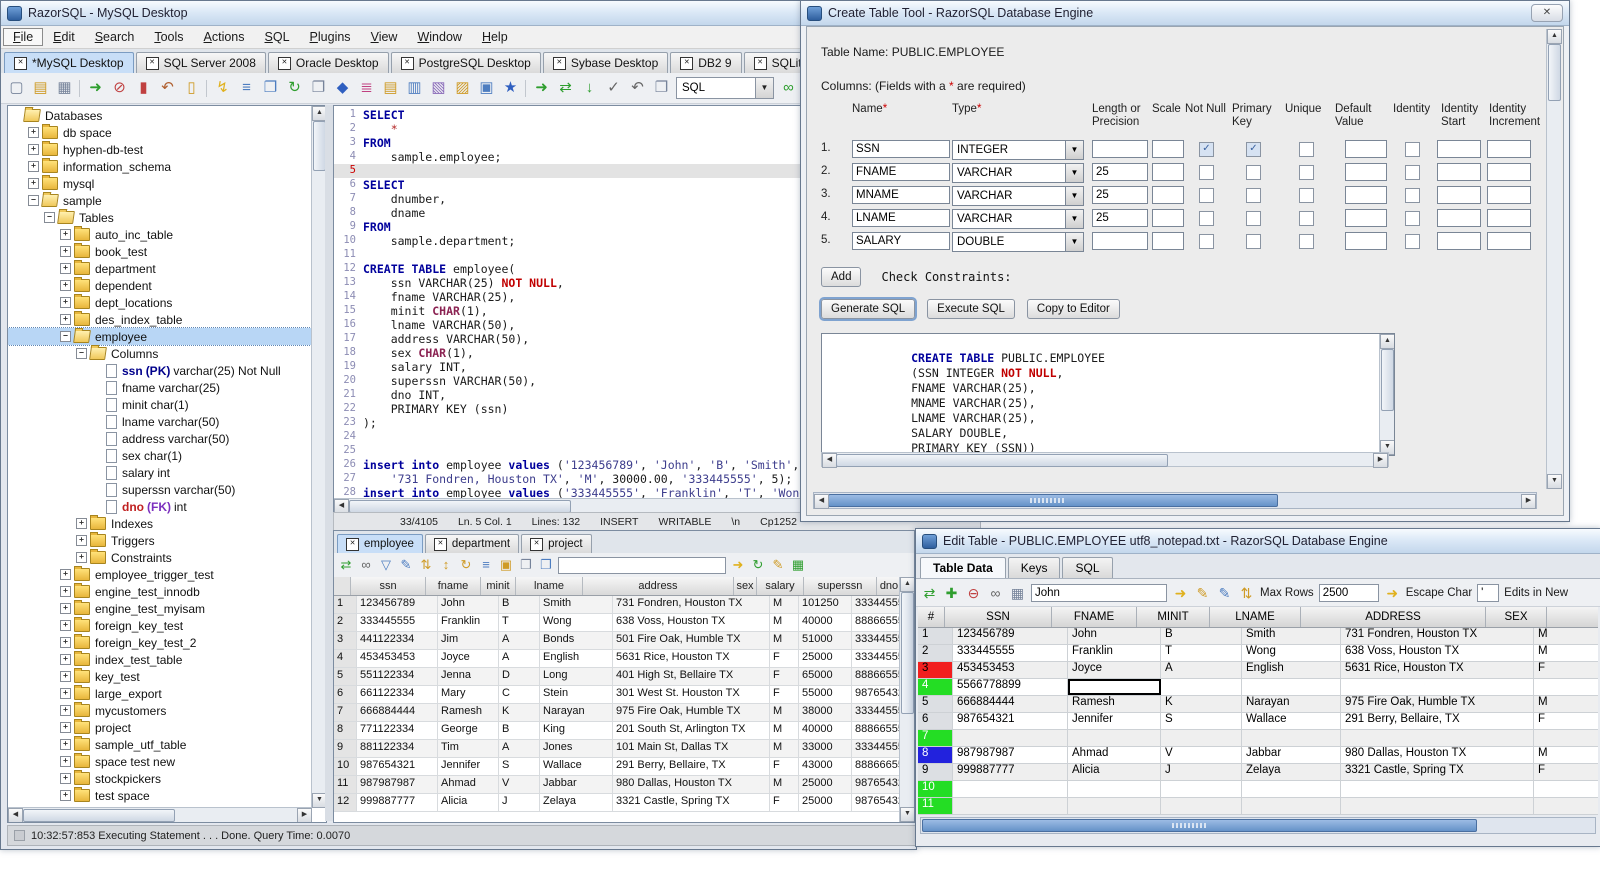 This screenshot has width=1600, height=882. What do you see at coordinates (468, 730) in the screenshot?
I see `results-cell: George` at bounding box center [468, 730].